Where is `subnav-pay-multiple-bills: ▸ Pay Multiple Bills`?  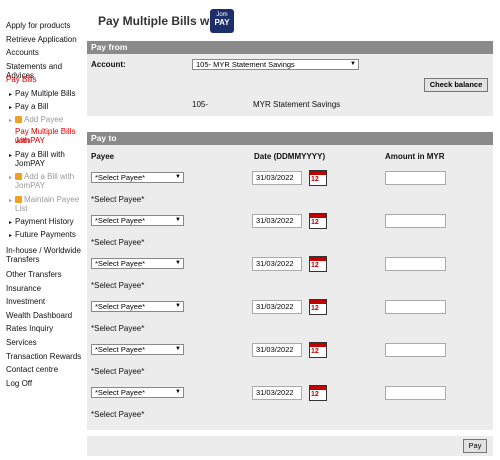 subnav-pay-multiple-bills: ▸ Pay Multiple Bills is located at coordinates (42, 94).